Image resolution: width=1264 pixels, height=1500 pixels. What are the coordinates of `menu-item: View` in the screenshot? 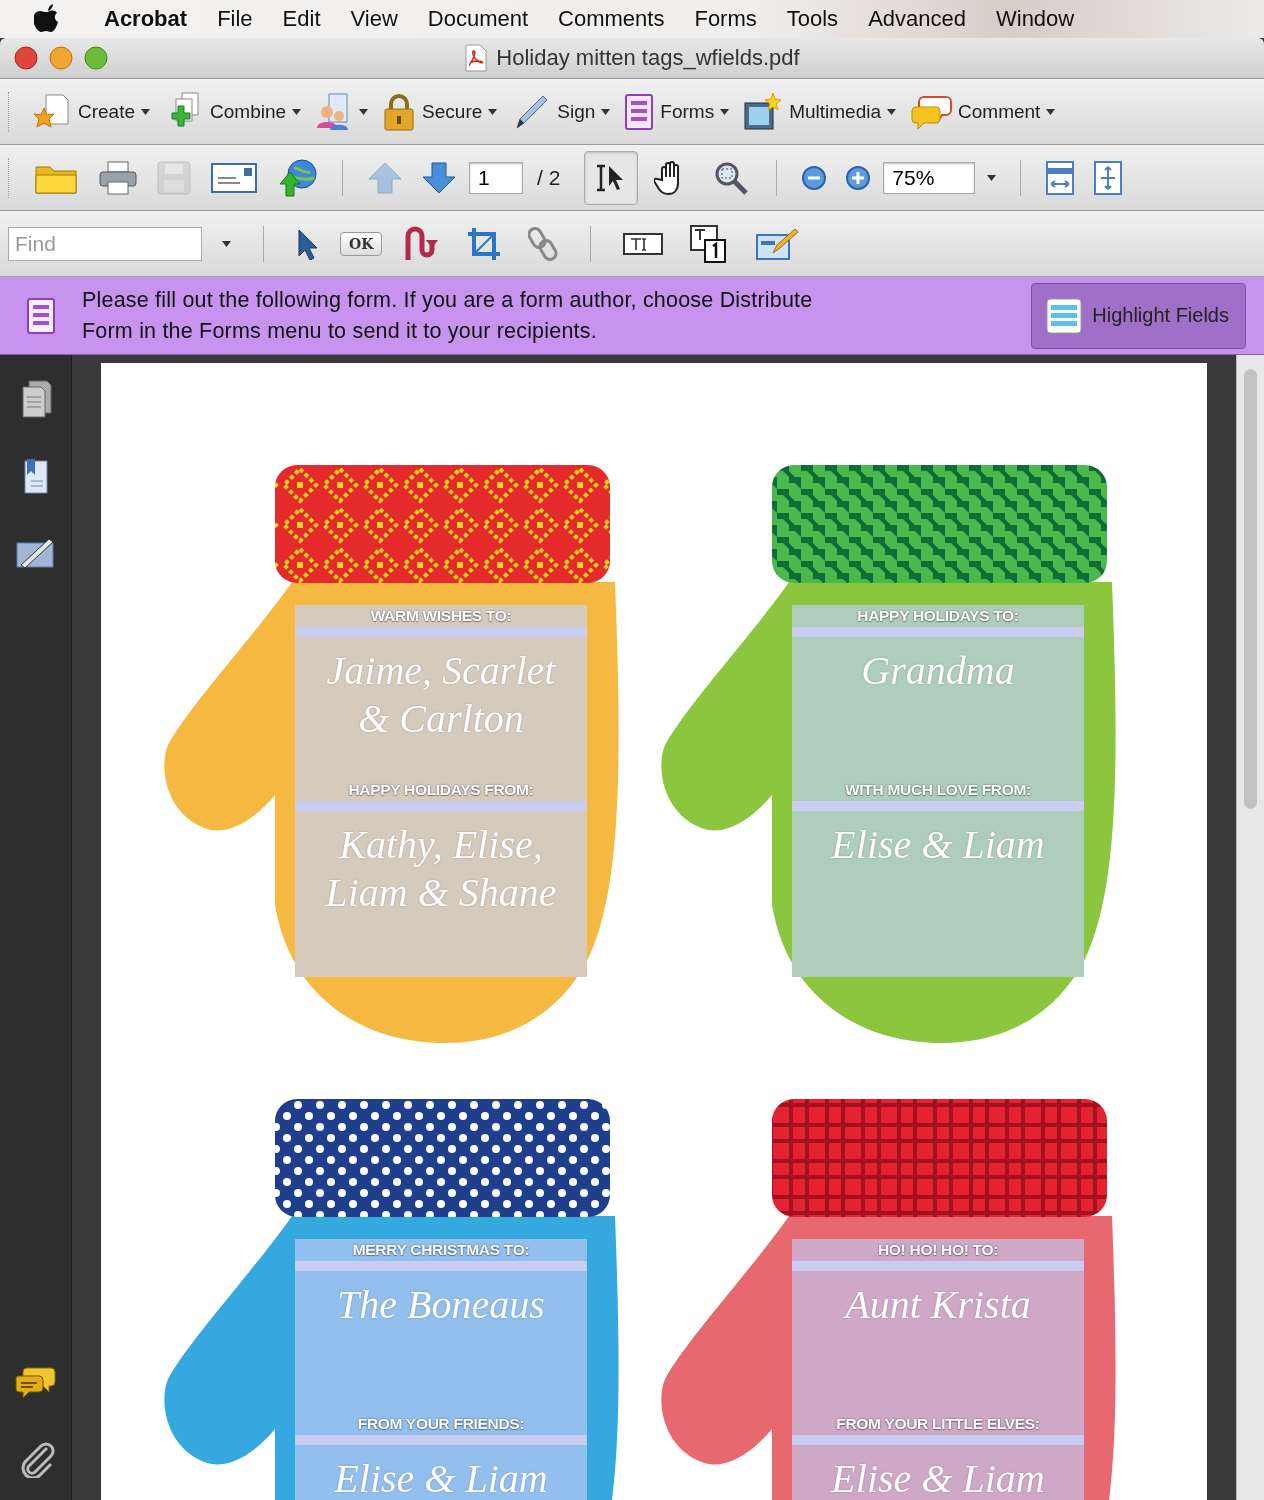 It's located at (374, 19).